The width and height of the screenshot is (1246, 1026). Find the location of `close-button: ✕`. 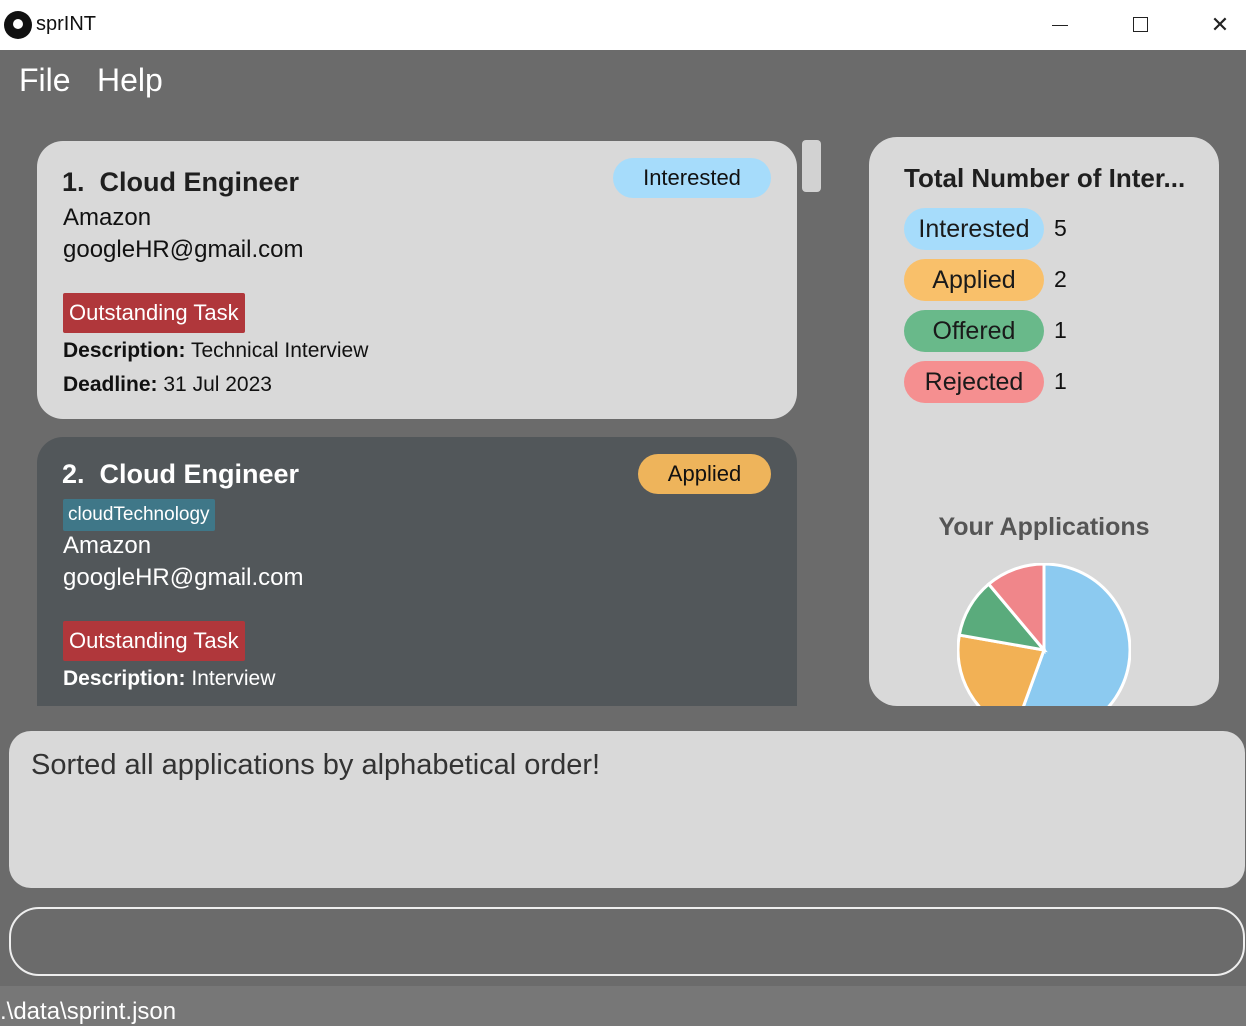

close-button: ✕ is located at coordinates (1218, 25).